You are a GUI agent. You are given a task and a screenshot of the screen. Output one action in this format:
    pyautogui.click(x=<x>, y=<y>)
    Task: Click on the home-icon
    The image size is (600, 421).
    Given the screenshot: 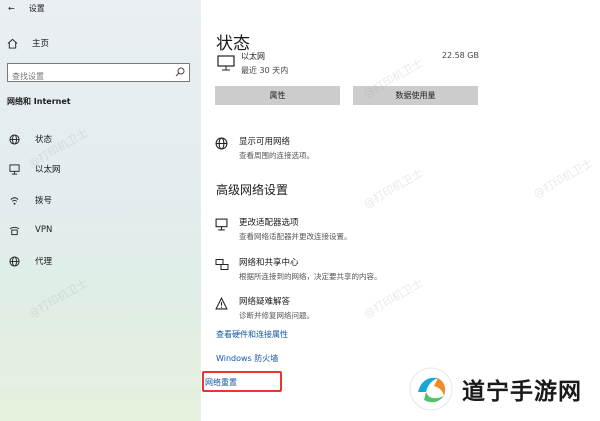 What is the action you would take?
    pyautogui.click(x=12, y=43)
    